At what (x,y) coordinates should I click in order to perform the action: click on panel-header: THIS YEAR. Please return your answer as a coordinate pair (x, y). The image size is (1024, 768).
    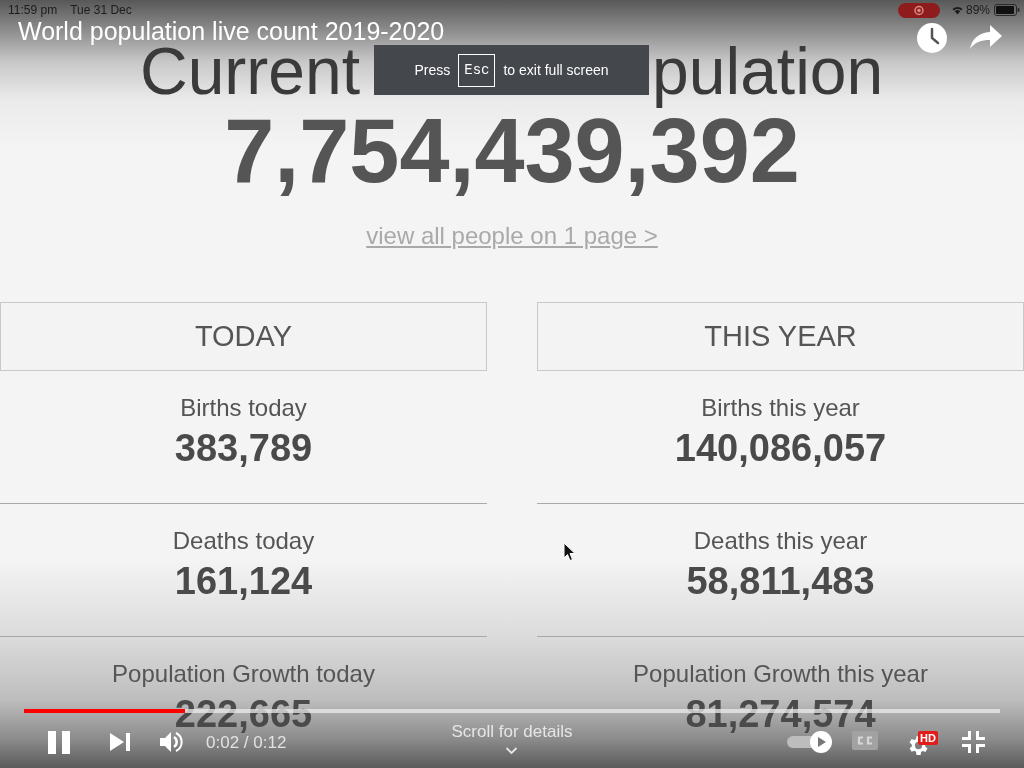
    Looking at the image, I should click on (780, 336).